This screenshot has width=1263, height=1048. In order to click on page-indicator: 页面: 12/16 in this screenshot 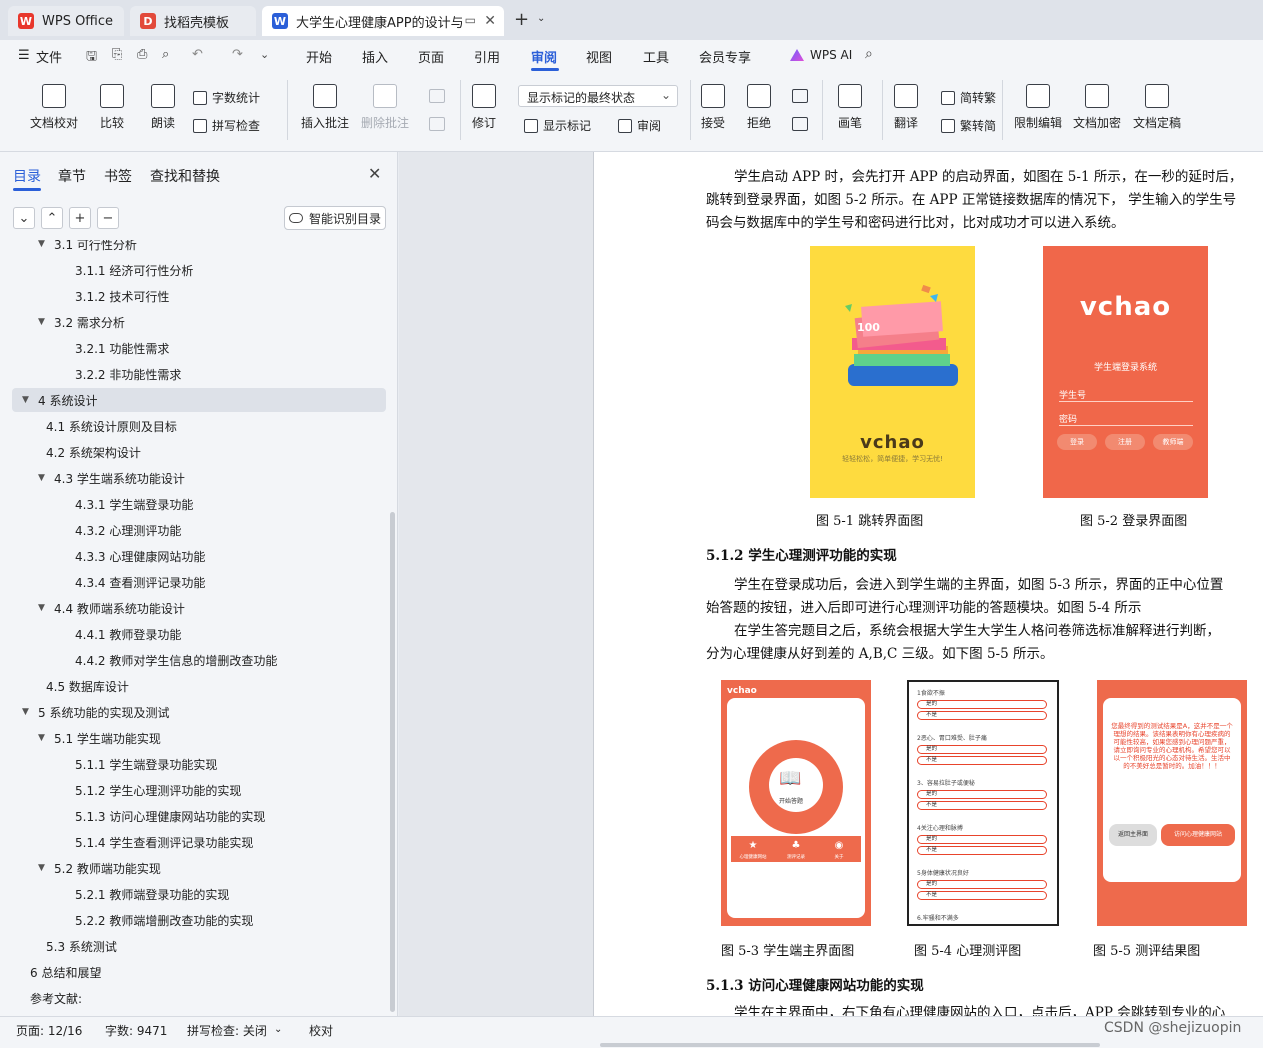, I will do `click(49, 1030)`.